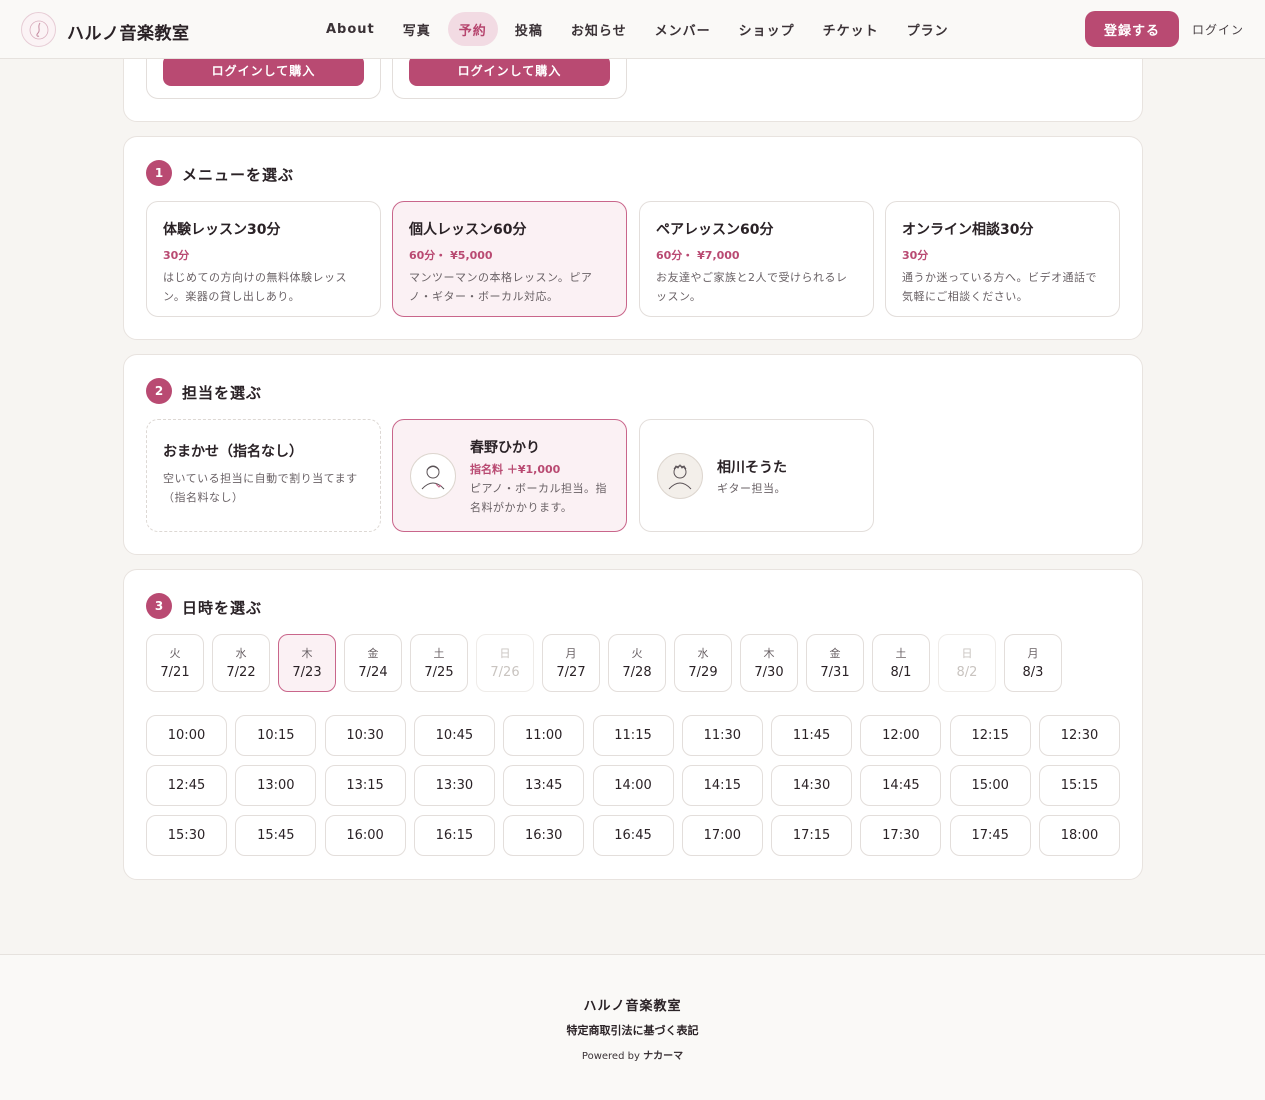 Image resolution: width=1265 pixels, height=1100 pixels. I want to click on staff-name: おまかせ（指名なし）, so click(233, 452).